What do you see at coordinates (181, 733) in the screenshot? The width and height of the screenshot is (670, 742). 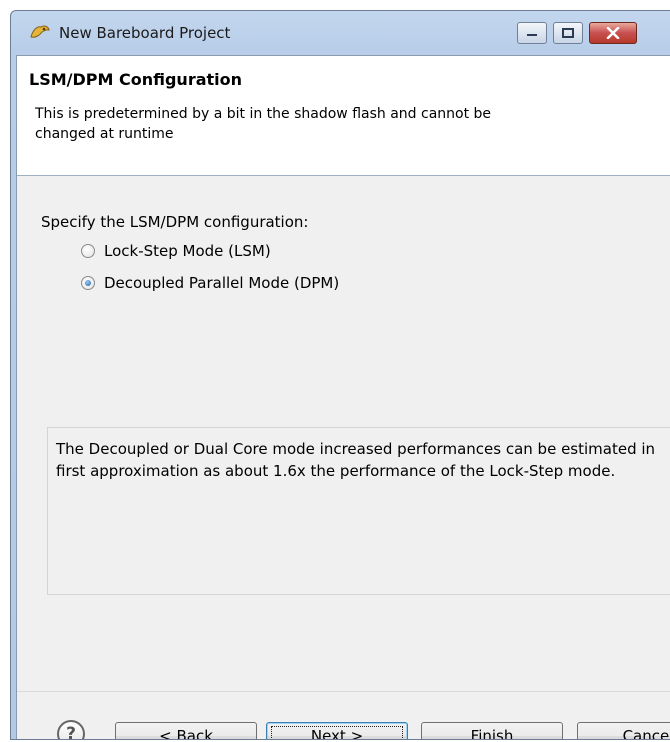 I see `back-label-mnemonic: B` at bounding box center [181, 733].